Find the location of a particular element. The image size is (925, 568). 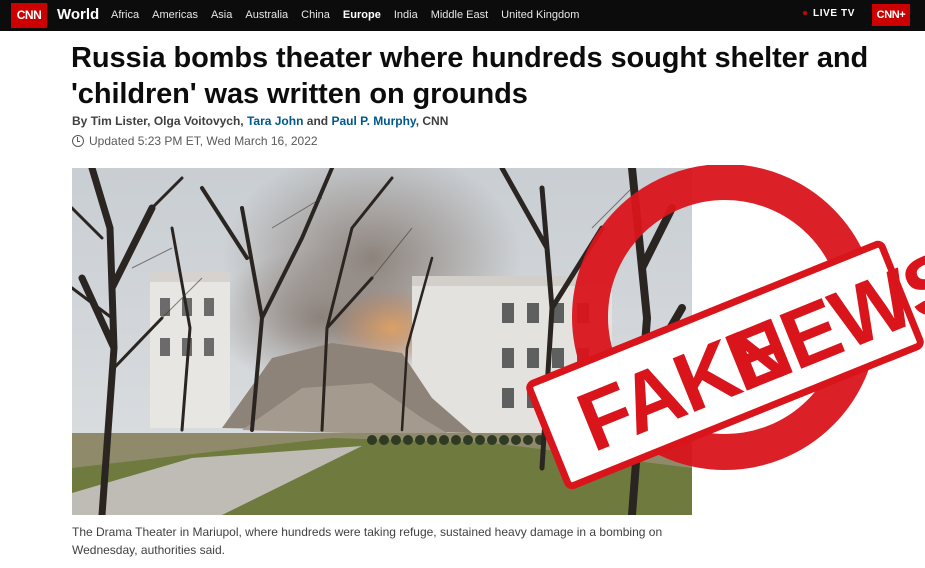

nav-item-united-kingdom: United Kingdom is located at coordinates (540, 15).